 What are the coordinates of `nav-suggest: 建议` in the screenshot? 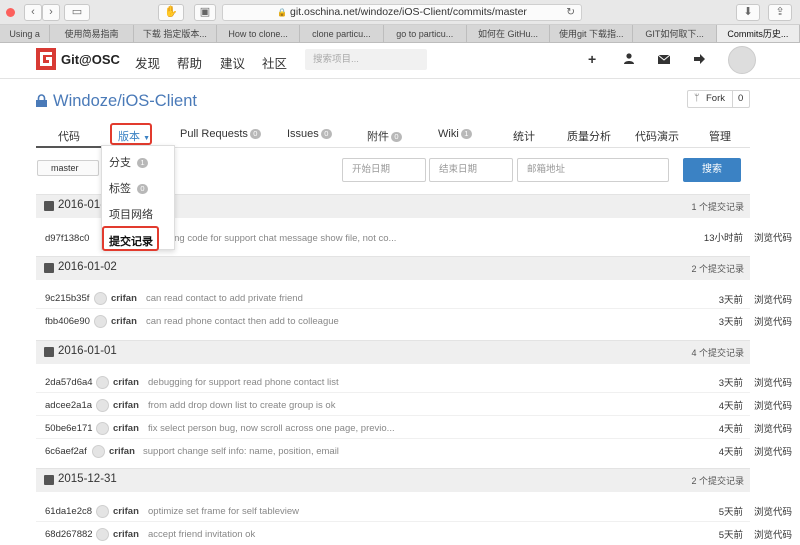 It's located at (232, 62).